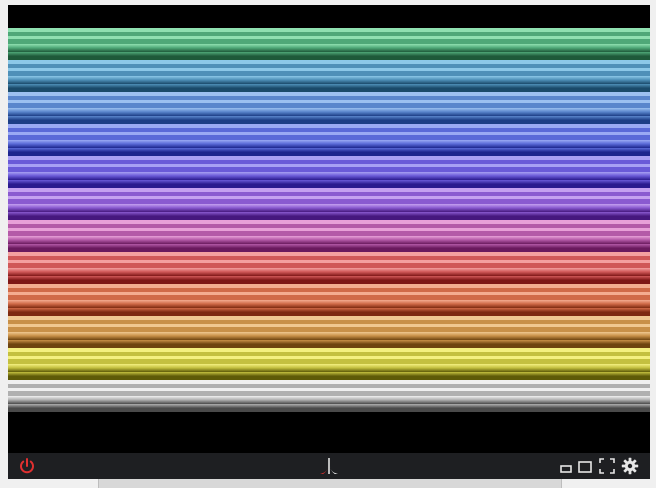  I want to click on window-button, so click(585, 466).